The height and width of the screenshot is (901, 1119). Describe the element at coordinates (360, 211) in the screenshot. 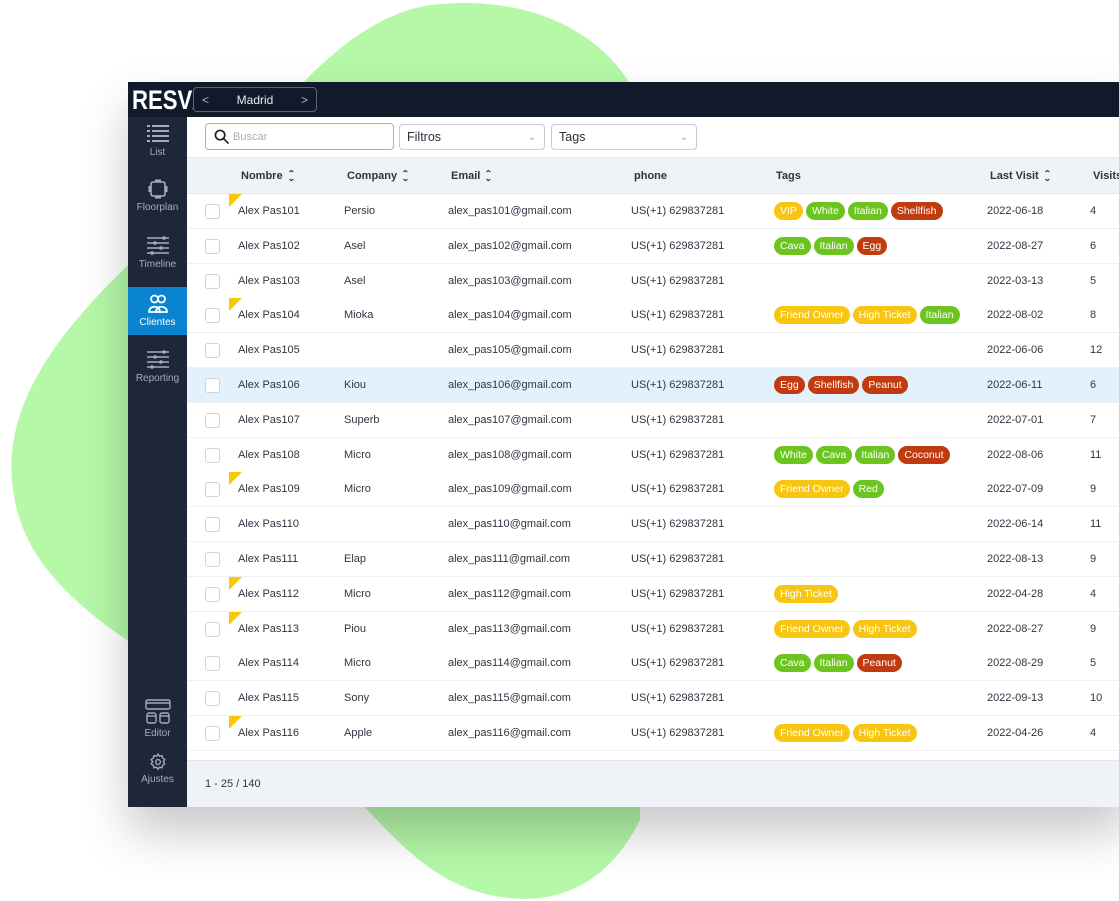

I see `cell-company: Persio` at that location.